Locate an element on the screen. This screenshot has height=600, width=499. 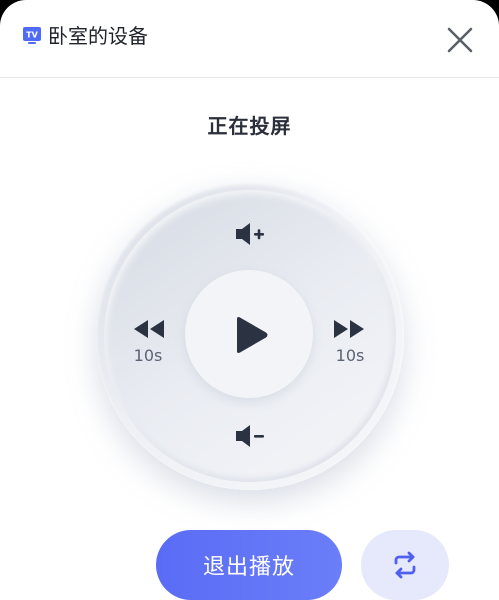
switch-device-icon is located at coordinates (405, 565).